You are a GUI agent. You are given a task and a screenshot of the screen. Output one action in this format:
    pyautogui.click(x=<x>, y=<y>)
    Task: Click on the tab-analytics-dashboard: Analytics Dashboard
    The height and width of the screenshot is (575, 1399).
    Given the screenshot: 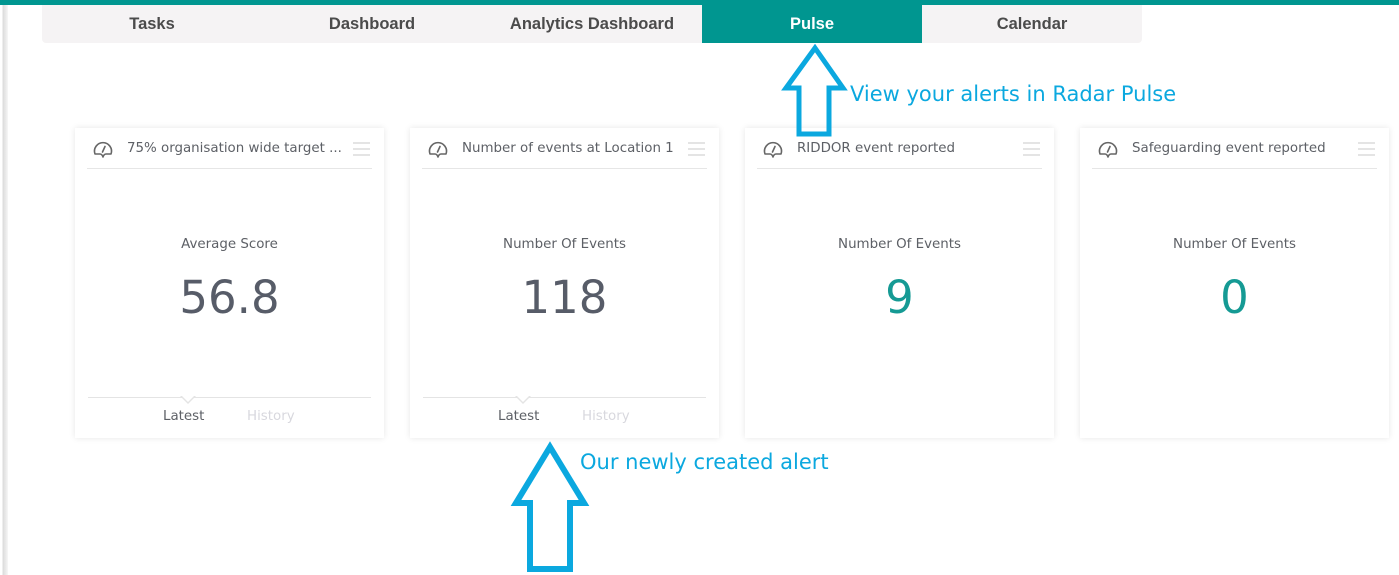 What is the action you would take?
    pyautogui.click(x=592, y=24)
    